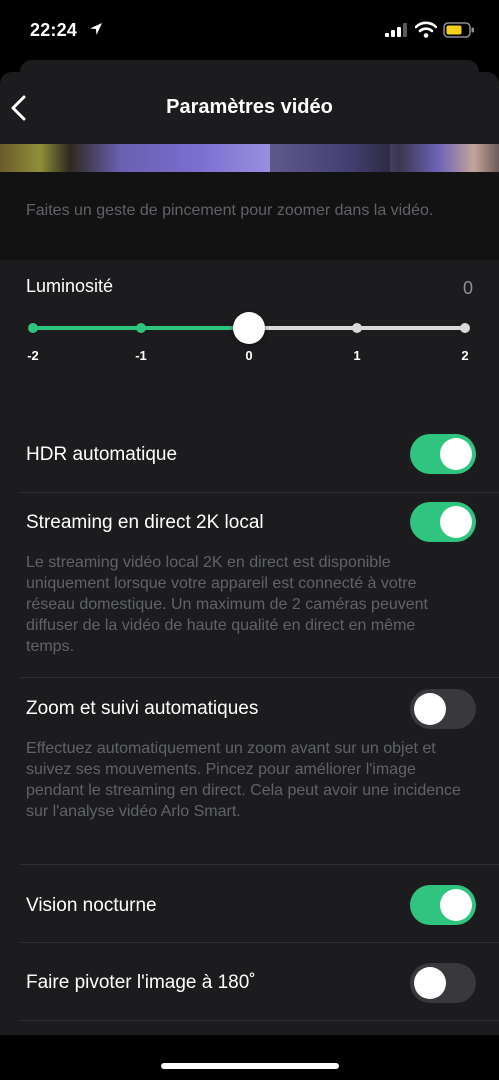 Image resolution: width=499 pixels, height=1080 pixels. What do you see at coordinates (145, 522) in the screenshot?
I see `streaming-2k-label: Streaming en direct 2K local` at bounding box center [145, 522].